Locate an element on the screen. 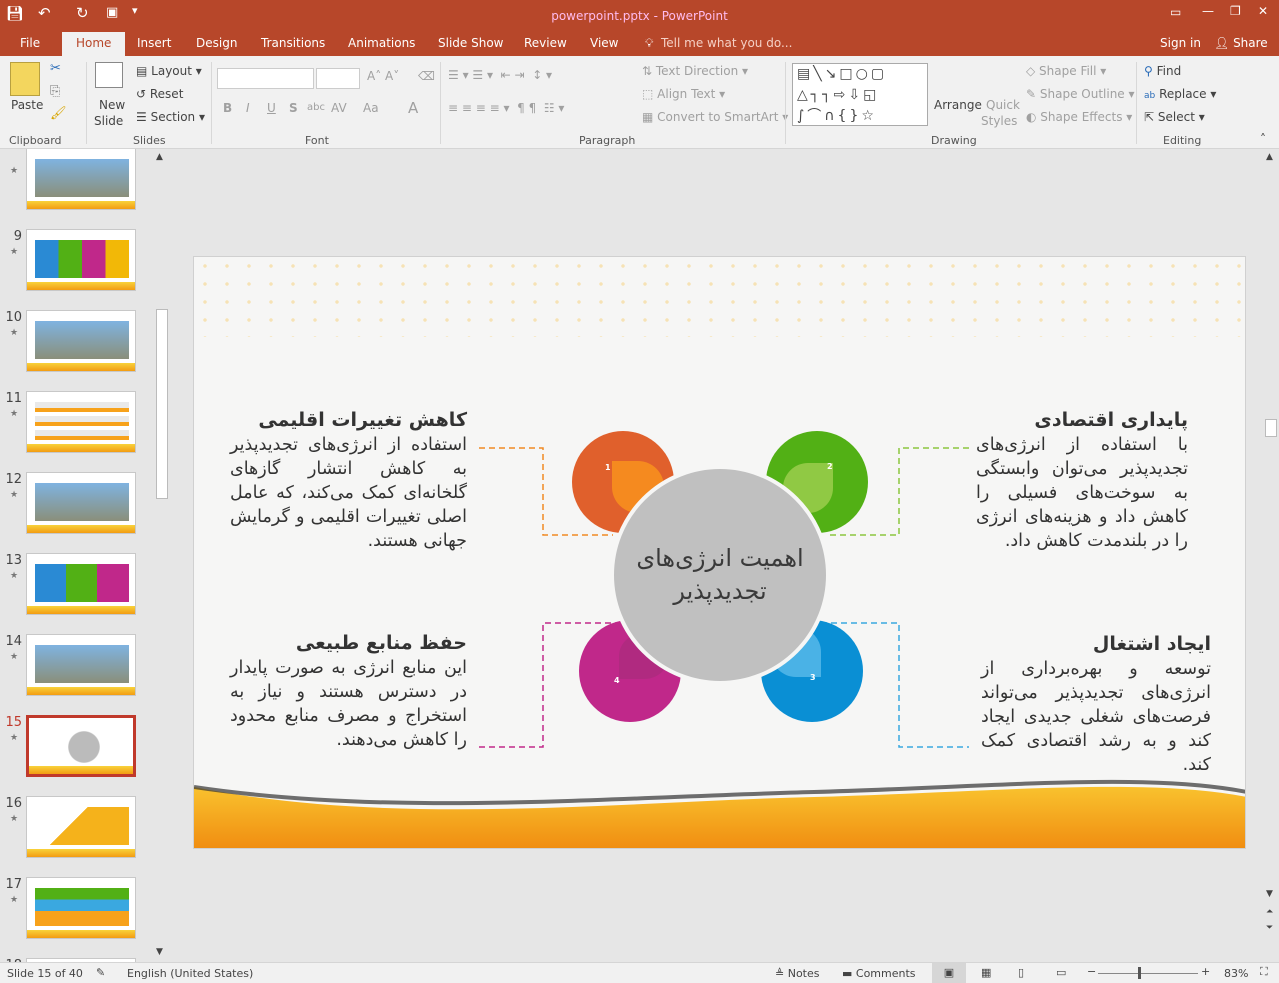 The width and height of the screenshot is (1279, 983). collapse-ribbon-icon: ˄ is located at coordinates (1263, 139).